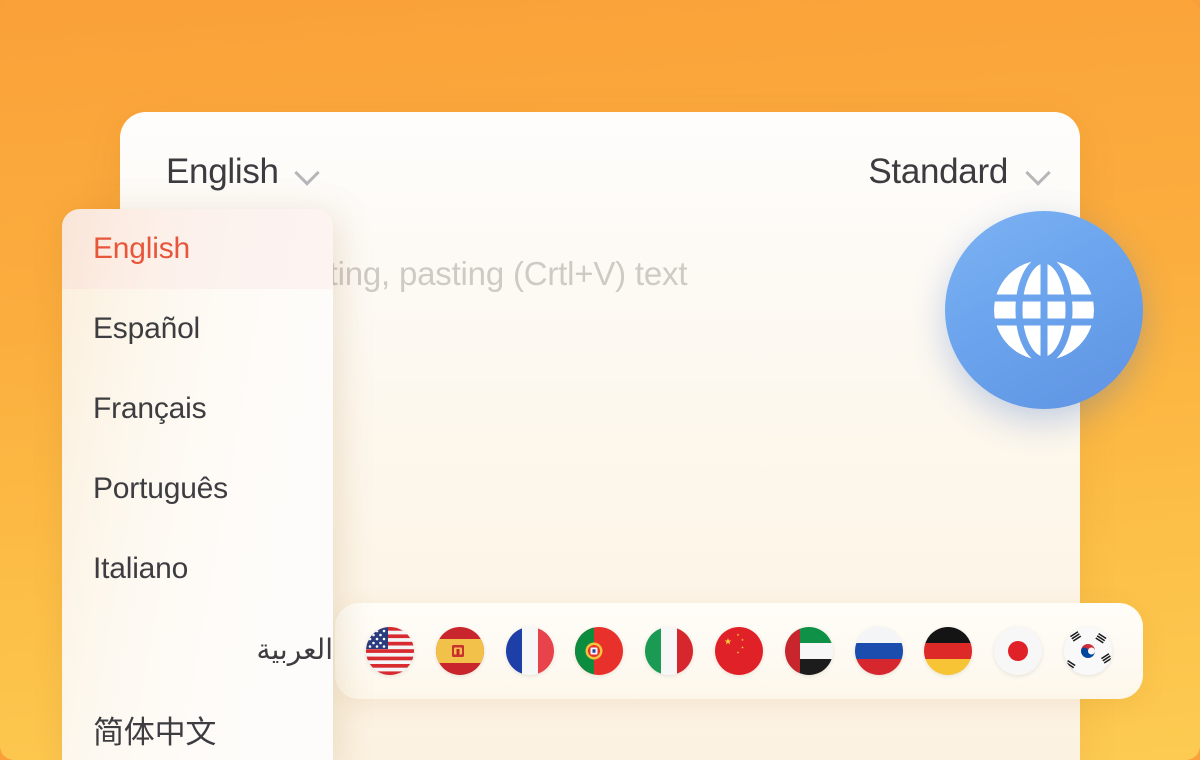 The image size is (1200, 760). I want to click on language-option-label: Italiano, so click(141, 568).